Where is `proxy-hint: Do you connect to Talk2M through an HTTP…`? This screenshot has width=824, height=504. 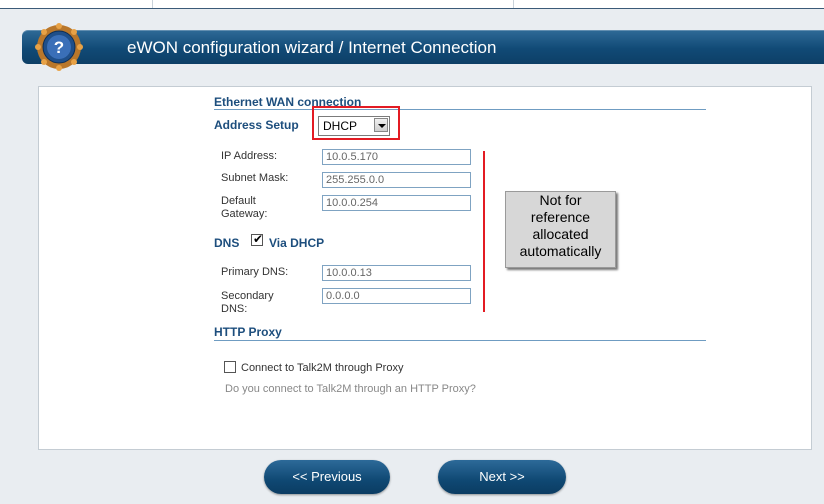
proxy-hint: Do you connect to Talk2M through an HTTP… is located at coordinates (350, 389).